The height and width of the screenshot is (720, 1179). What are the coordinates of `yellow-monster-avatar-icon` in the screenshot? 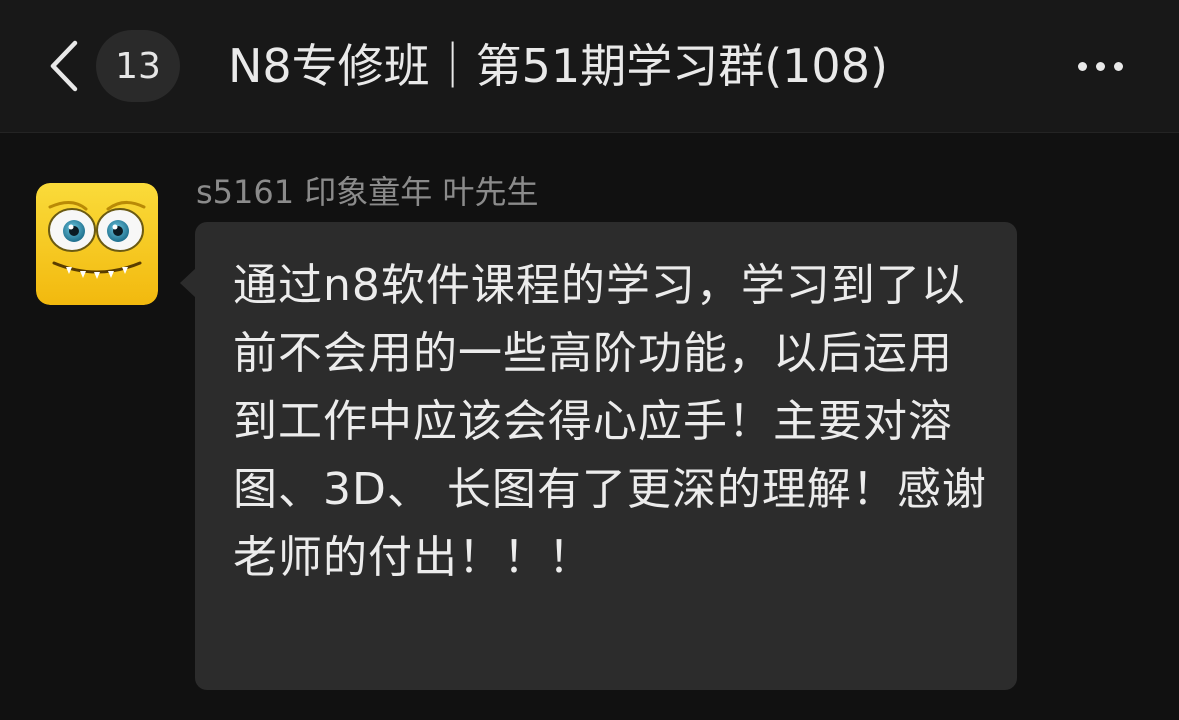 It's located at (97, 244).